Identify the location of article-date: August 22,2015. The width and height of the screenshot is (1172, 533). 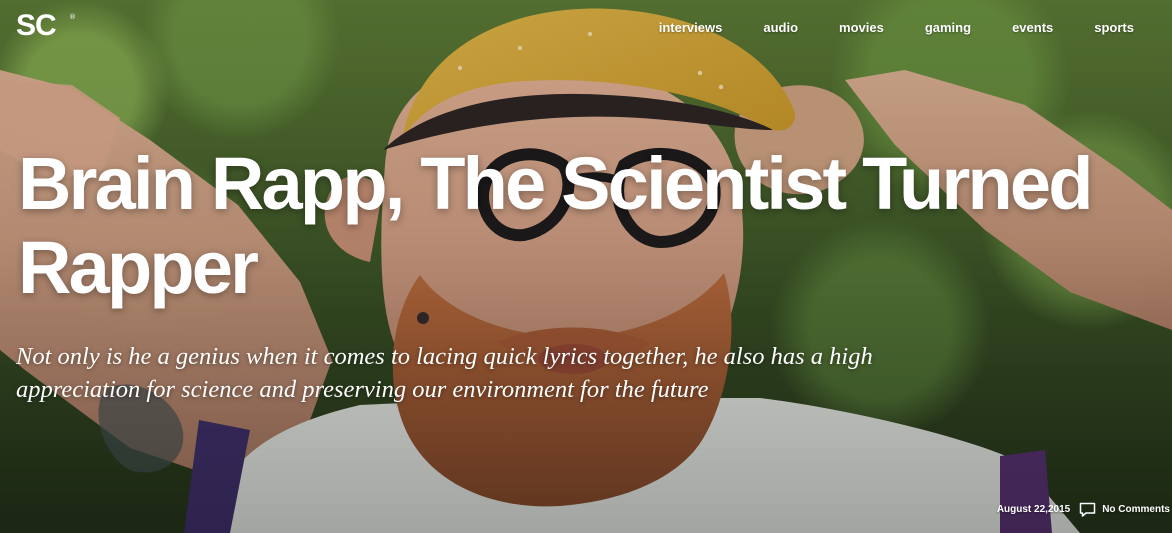
(1033, 509).